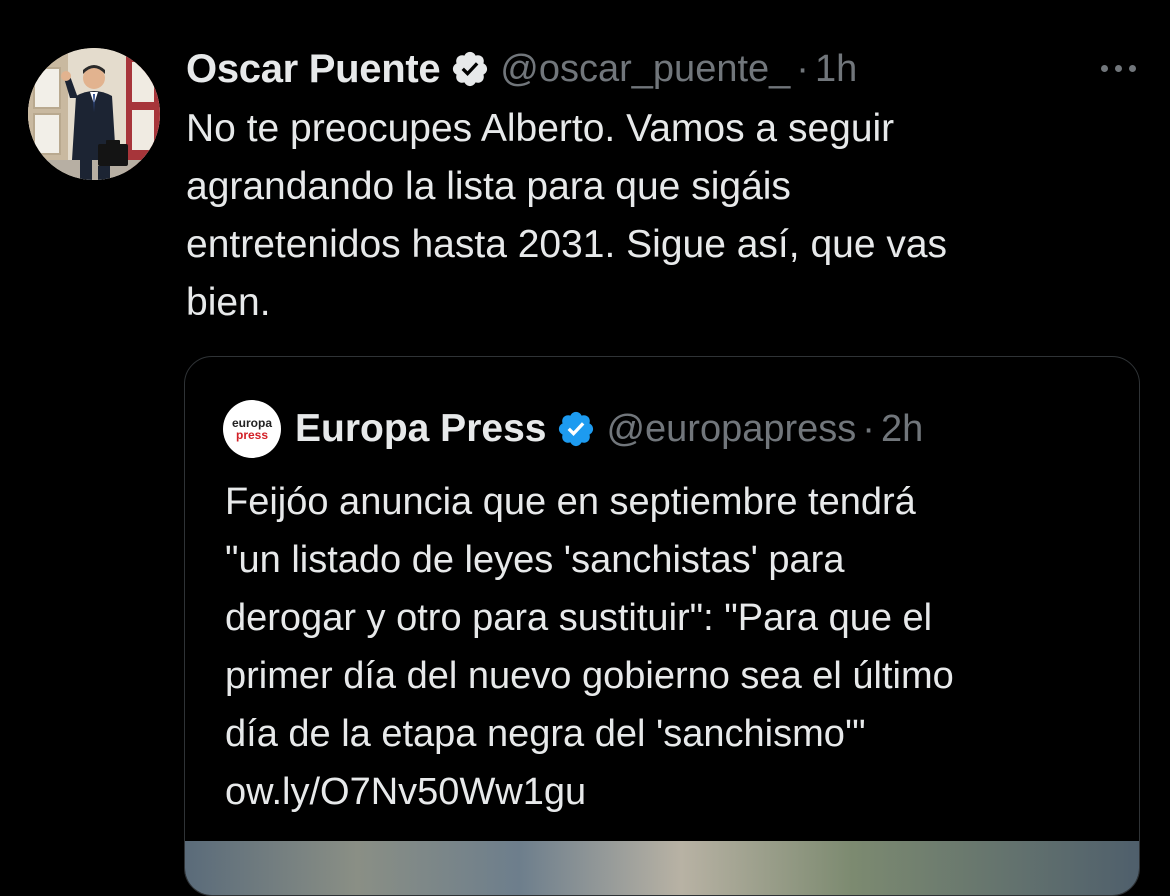 This screenshot has height=896, width=1170. Describe the element at coordinates (902, 429) in the screenshot. I see `quoted-timestamp: 2h` at that location.